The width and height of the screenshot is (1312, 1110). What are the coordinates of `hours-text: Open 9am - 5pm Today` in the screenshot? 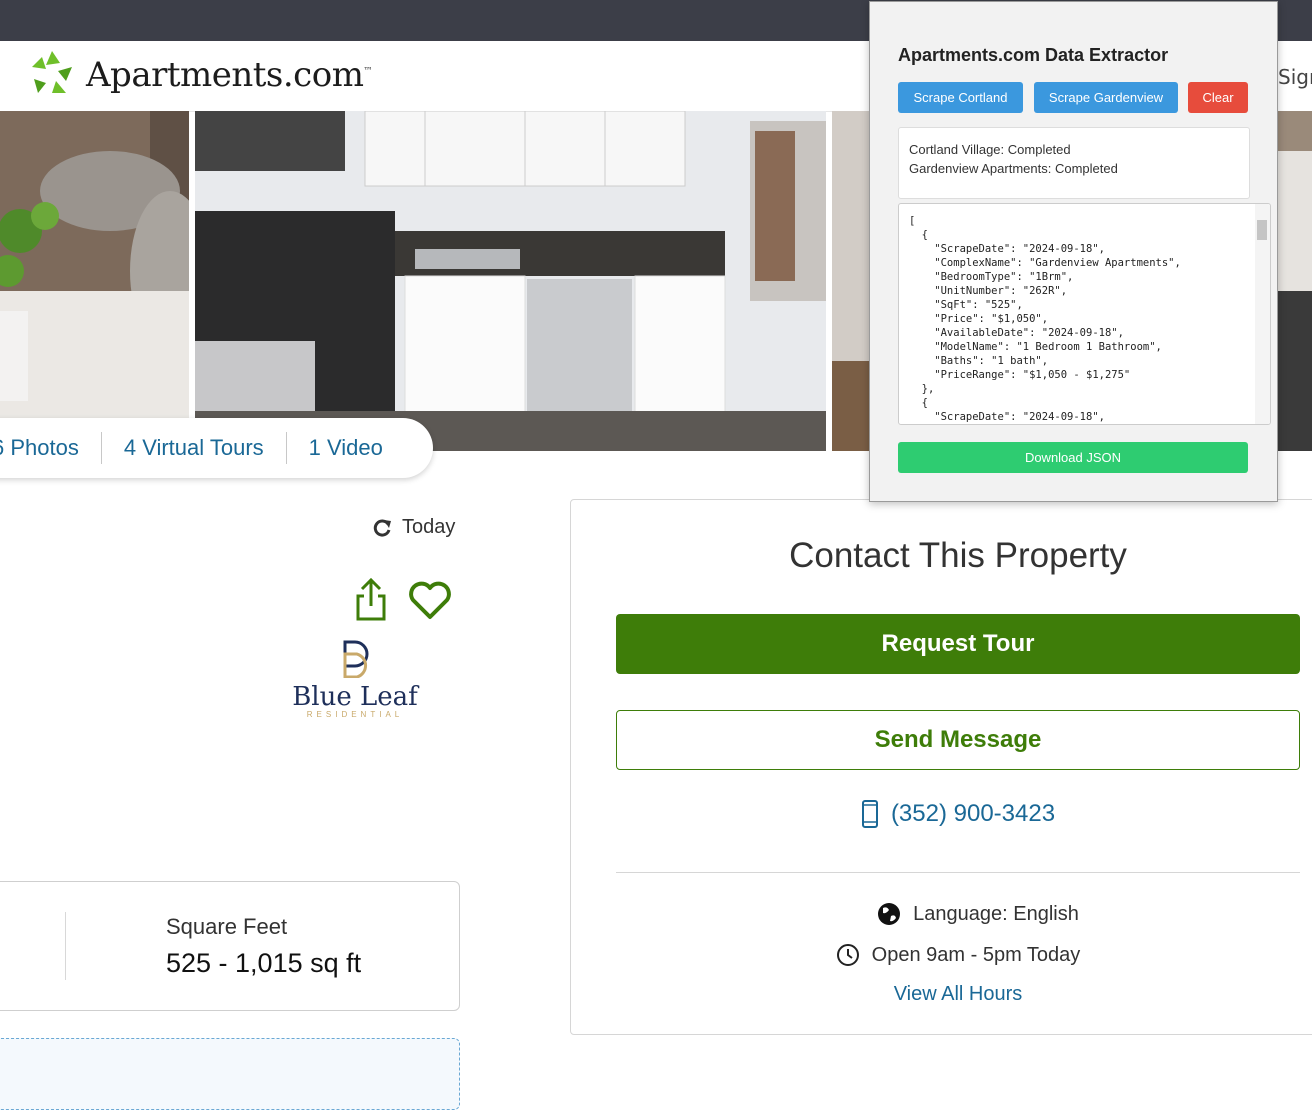 It's located at (976, 954).